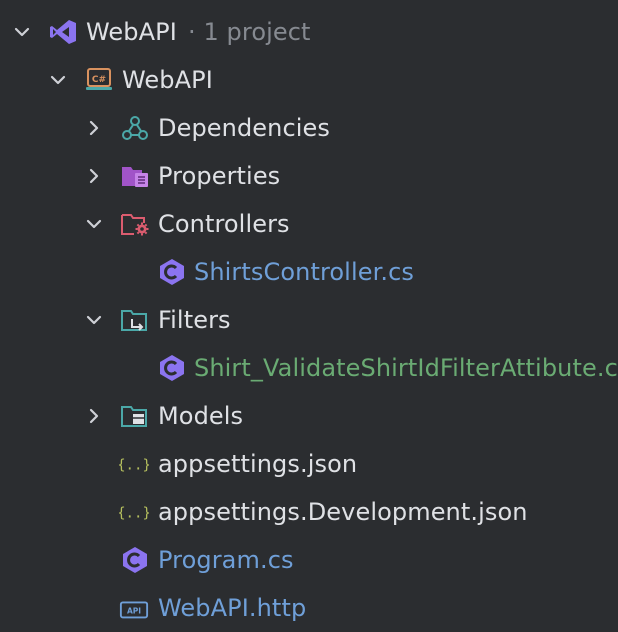 The image size is (618, 632). What do you see at coordinates (226, 560) in the screenshot?
I see `program-label: Program.cs` at bounding box center [226, 560].